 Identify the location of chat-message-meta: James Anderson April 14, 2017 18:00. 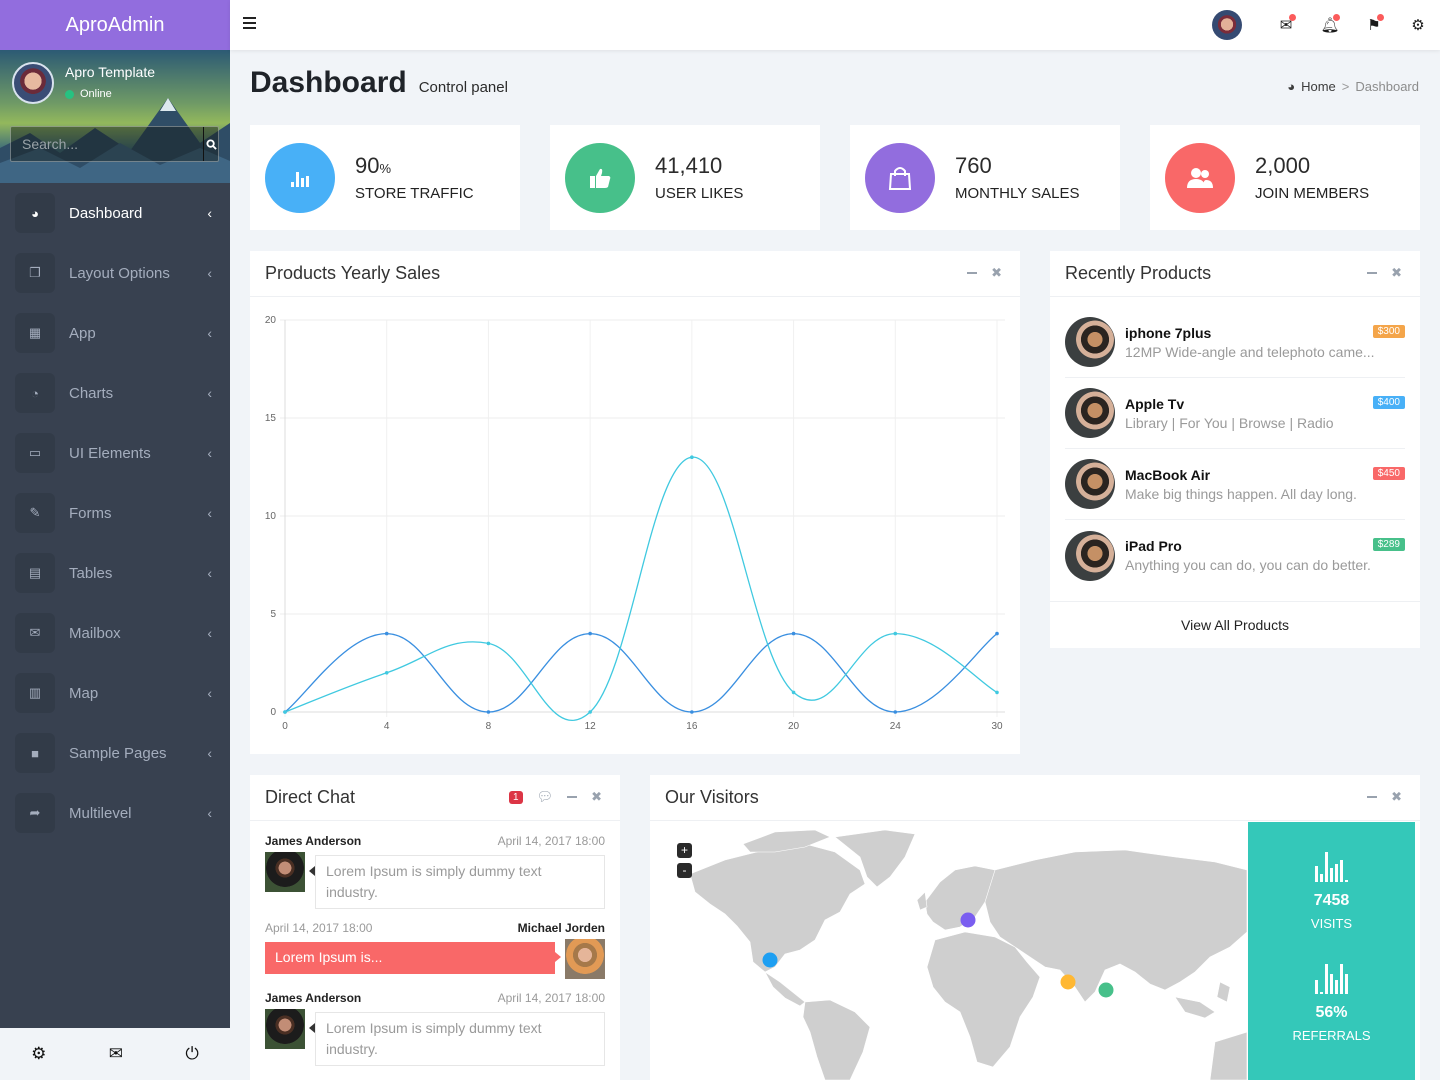
(435, 841).